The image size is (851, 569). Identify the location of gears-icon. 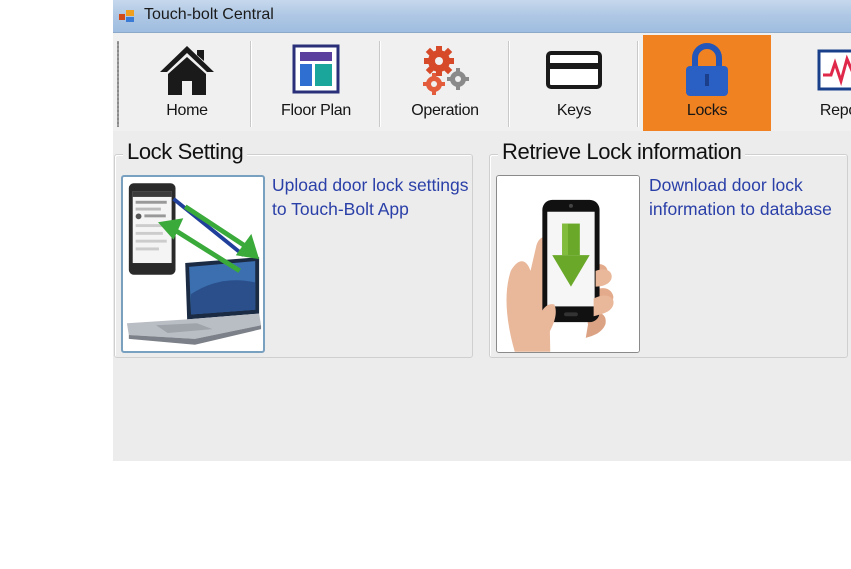
(446, 70).